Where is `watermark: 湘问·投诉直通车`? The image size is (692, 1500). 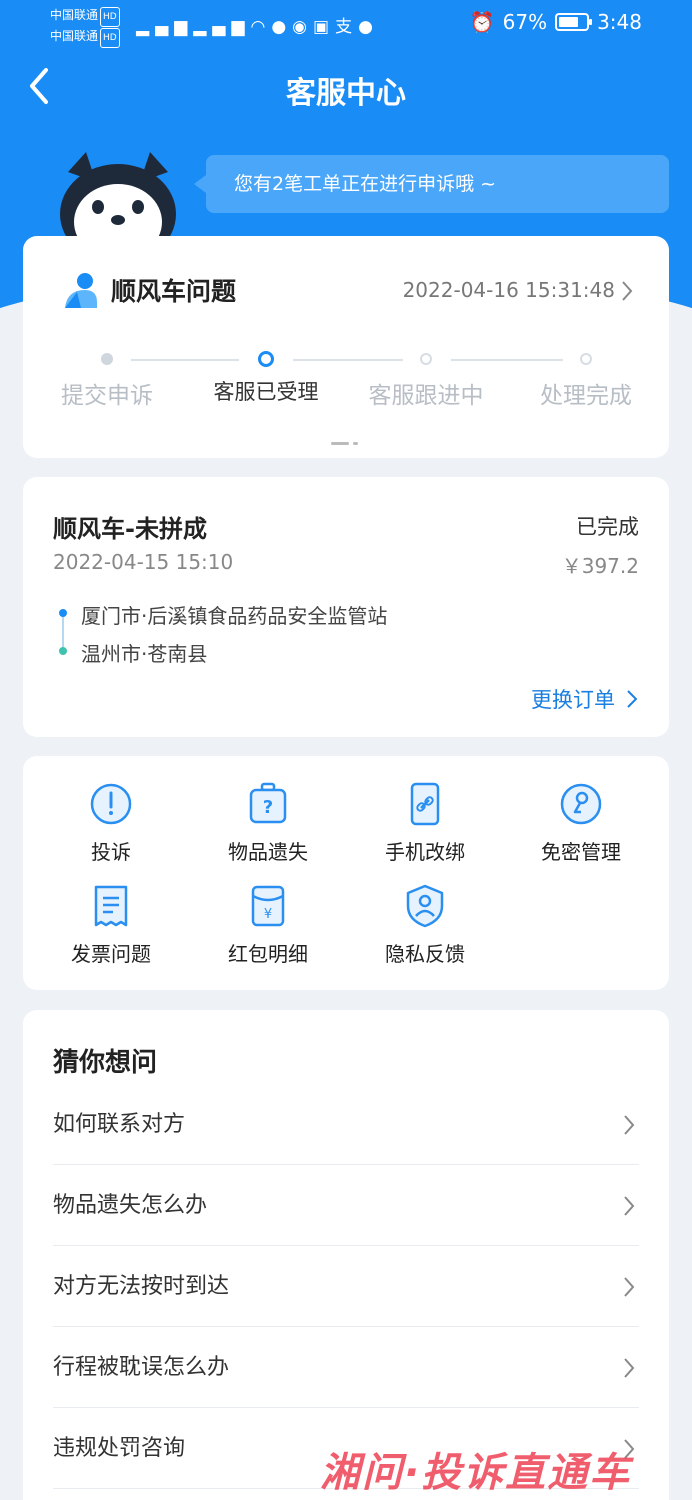 watermark: 湘问·投诉直通车 is located at coordinates (476, 1473).